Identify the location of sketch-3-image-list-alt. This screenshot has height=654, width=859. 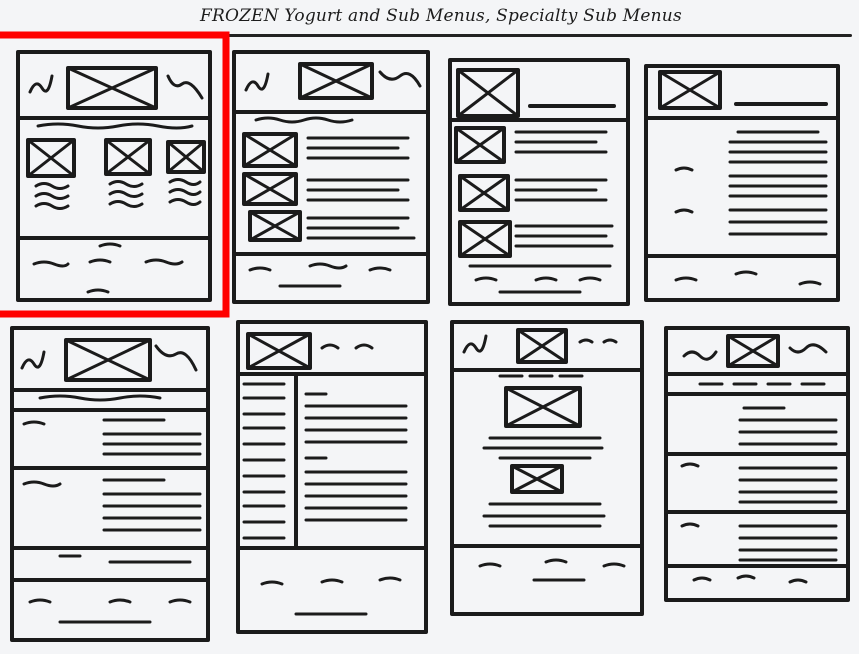
(539, 182).